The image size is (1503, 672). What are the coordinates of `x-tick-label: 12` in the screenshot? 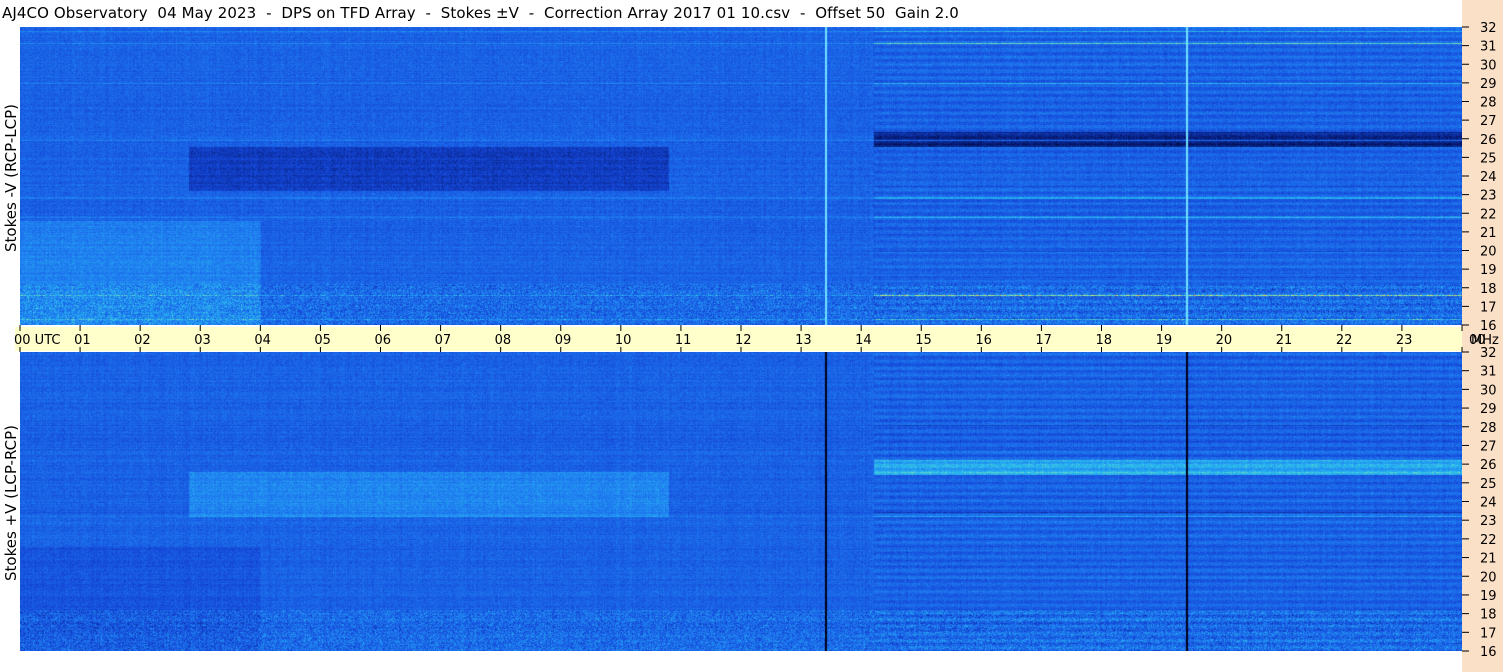 It's located at (743, 340).